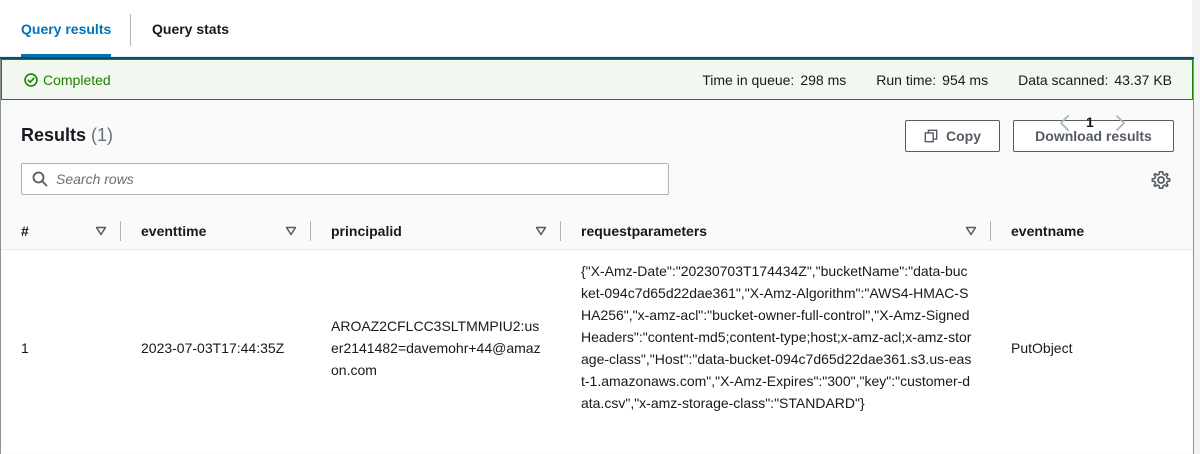  What do you see at coordinates (366, 231) in the screenshot?
I see `column-header-principalid: principalid` at bounding box center [366, 231].